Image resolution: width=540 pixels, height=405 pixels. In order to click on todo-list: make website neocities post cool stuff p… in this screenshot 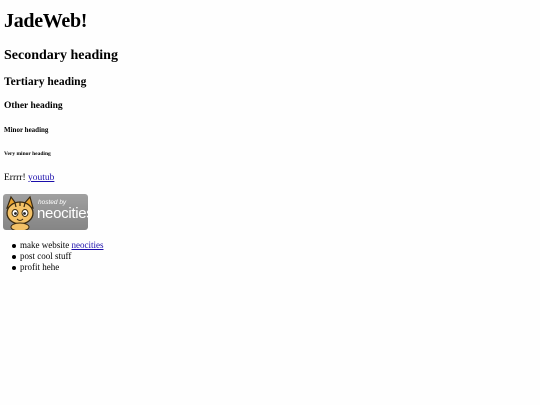, I will do `click(51, 256)`.